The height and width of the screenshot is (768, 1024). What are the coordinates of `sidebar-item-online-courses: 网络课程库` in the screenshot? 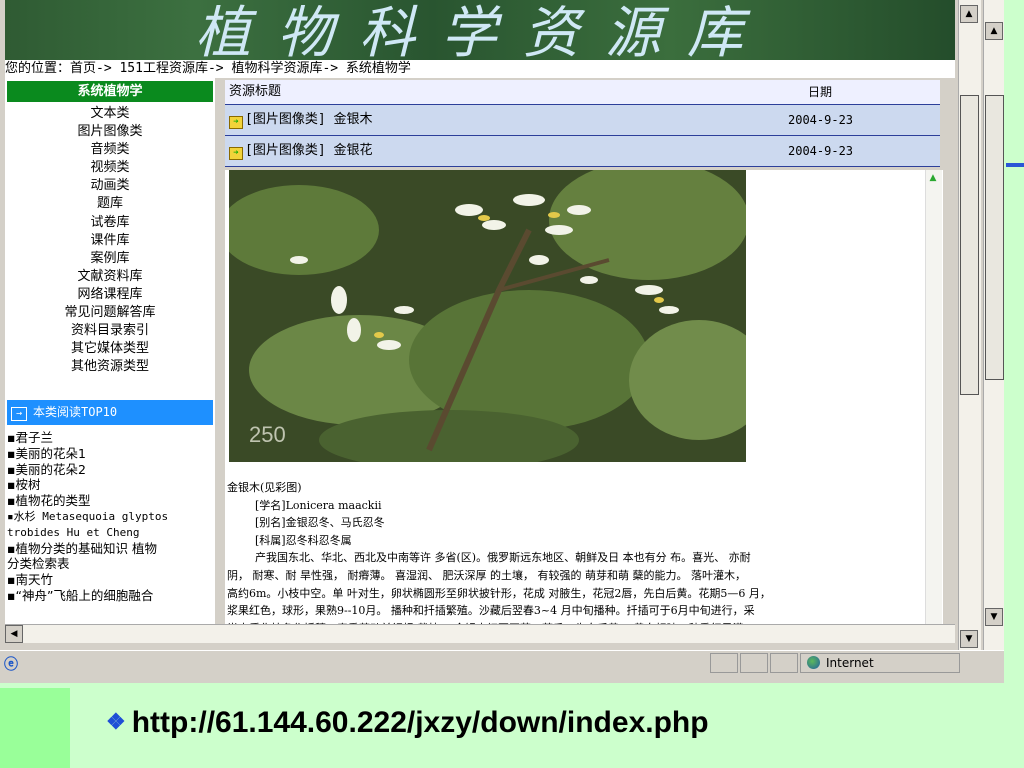 It's located at (110, 295).